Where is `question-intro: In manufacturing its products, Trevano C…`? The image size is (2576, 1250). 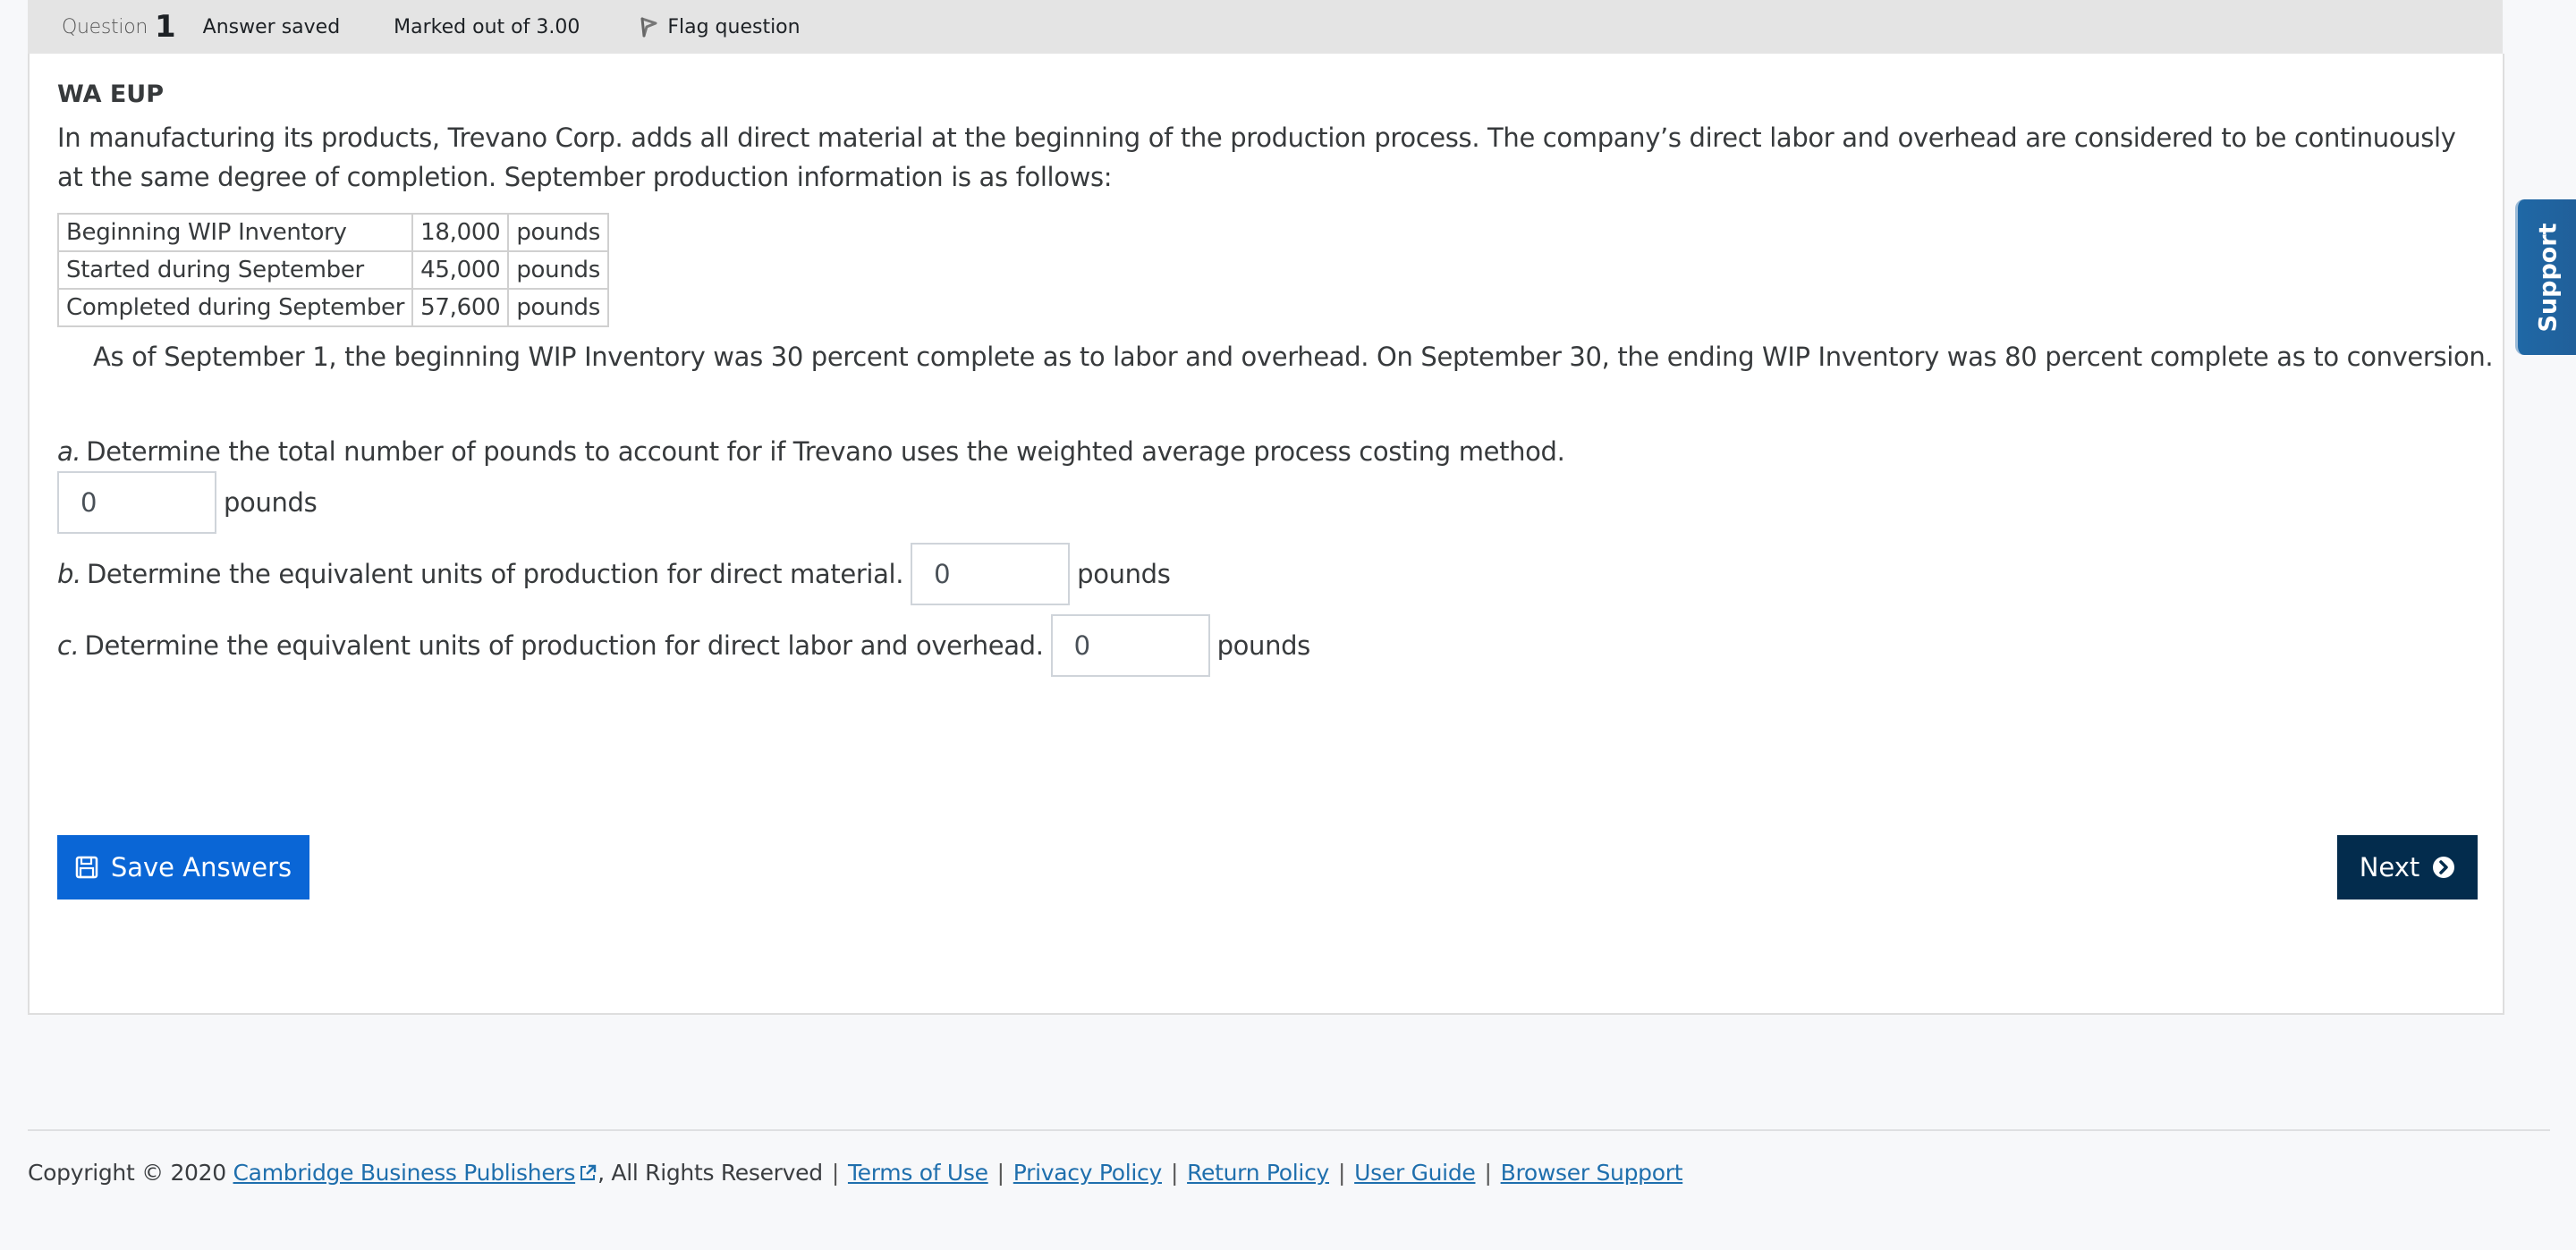 question-intro: In manufacturing its products, Trevano C… is located at coordinates (1256, 157).